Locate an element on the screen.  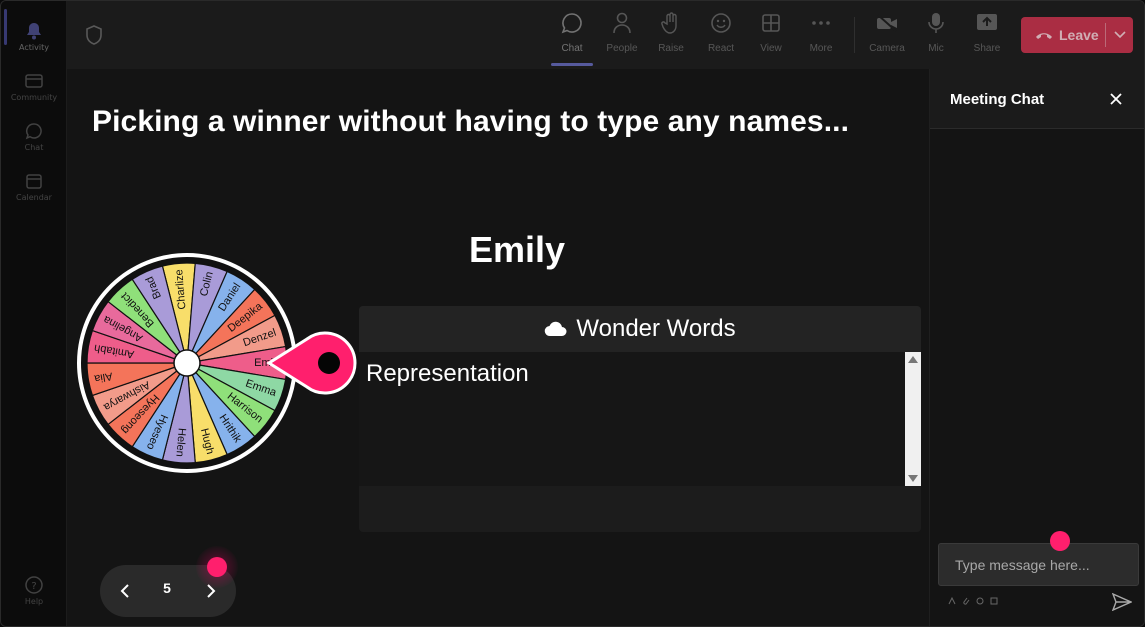
wonder-words-value: Representation is located at coordinates (447, 373).